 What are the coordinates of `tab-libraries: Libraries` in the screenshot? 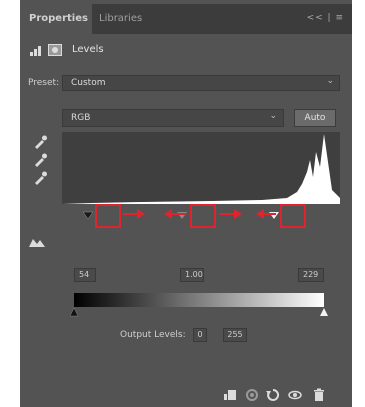 It's located at (120, 19).